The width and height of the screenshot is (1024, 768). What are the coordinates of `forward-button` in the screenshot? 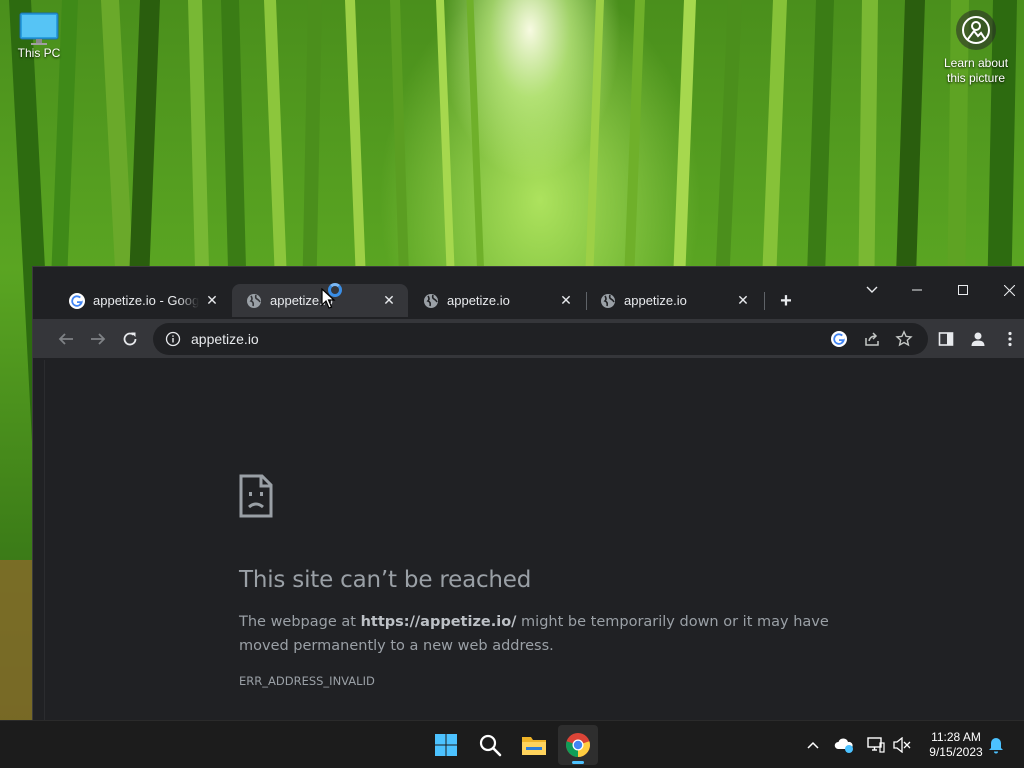 It's located at (98, 339).